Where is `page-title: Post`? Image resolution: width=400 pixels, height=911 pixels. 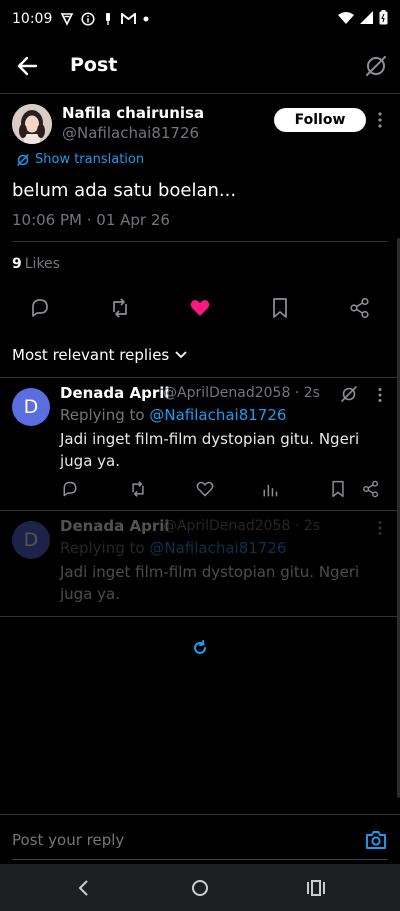 page-title: Post is located at coordinates (94, 65).